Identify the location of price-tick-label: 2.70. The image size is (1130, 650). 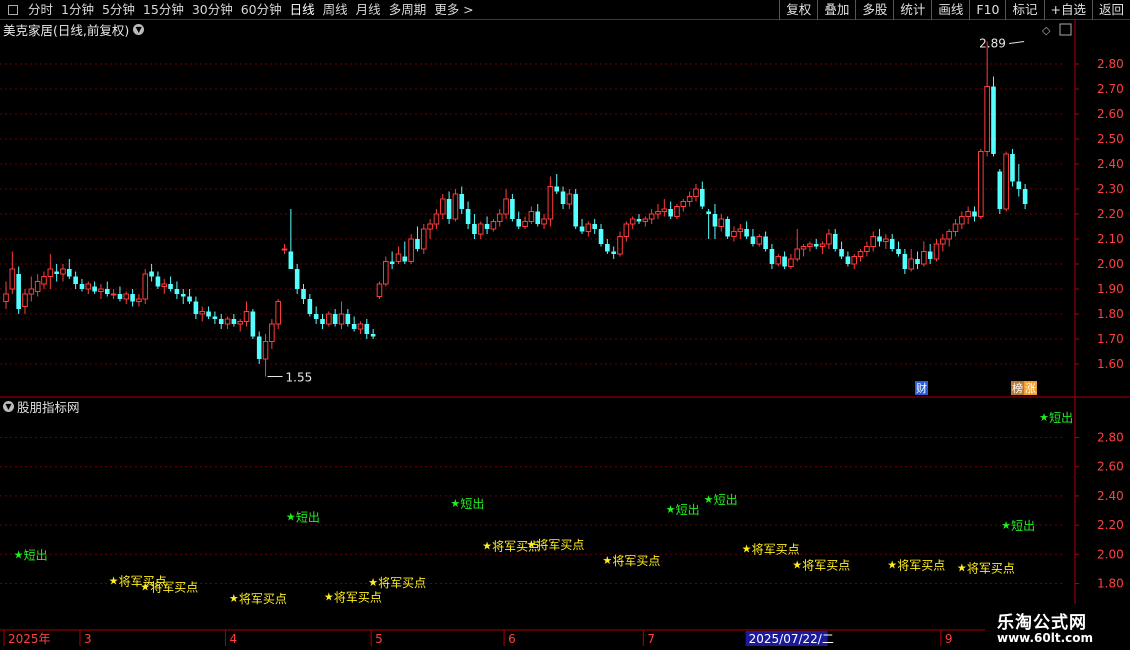
(1110, 89).